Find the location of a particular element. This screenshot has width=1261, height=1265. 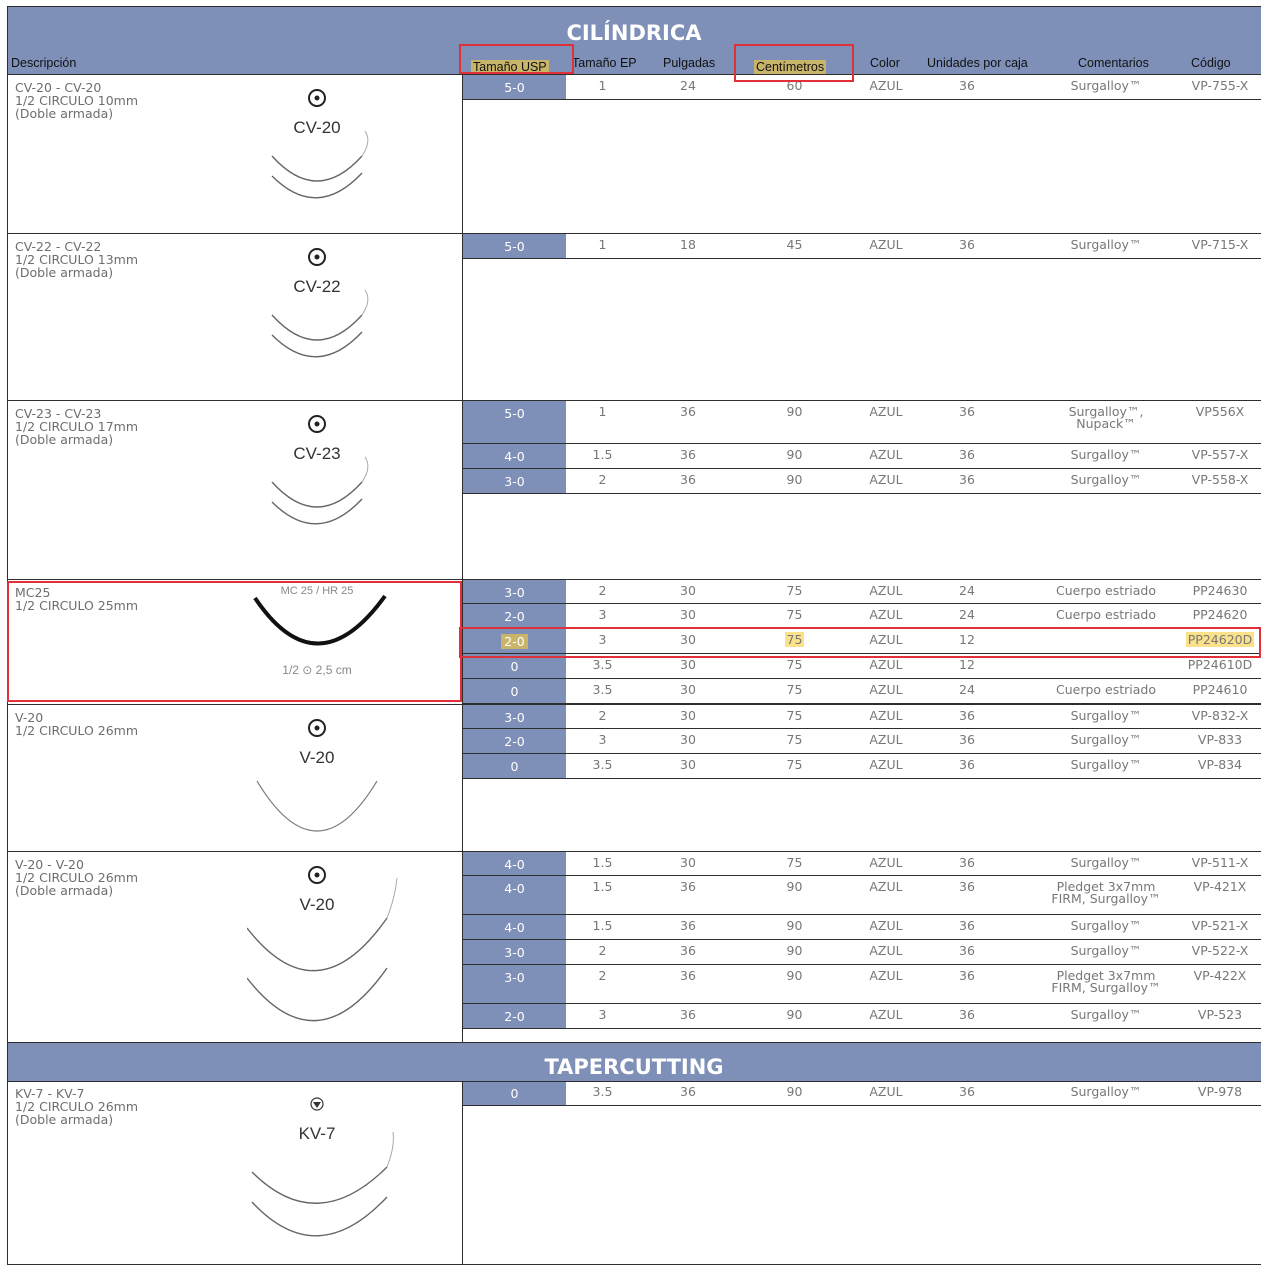

table-row: 0 3.5 30 75 AZUL 24 Cuerpo estriado PP24610 is located at coordinates (862, 691).